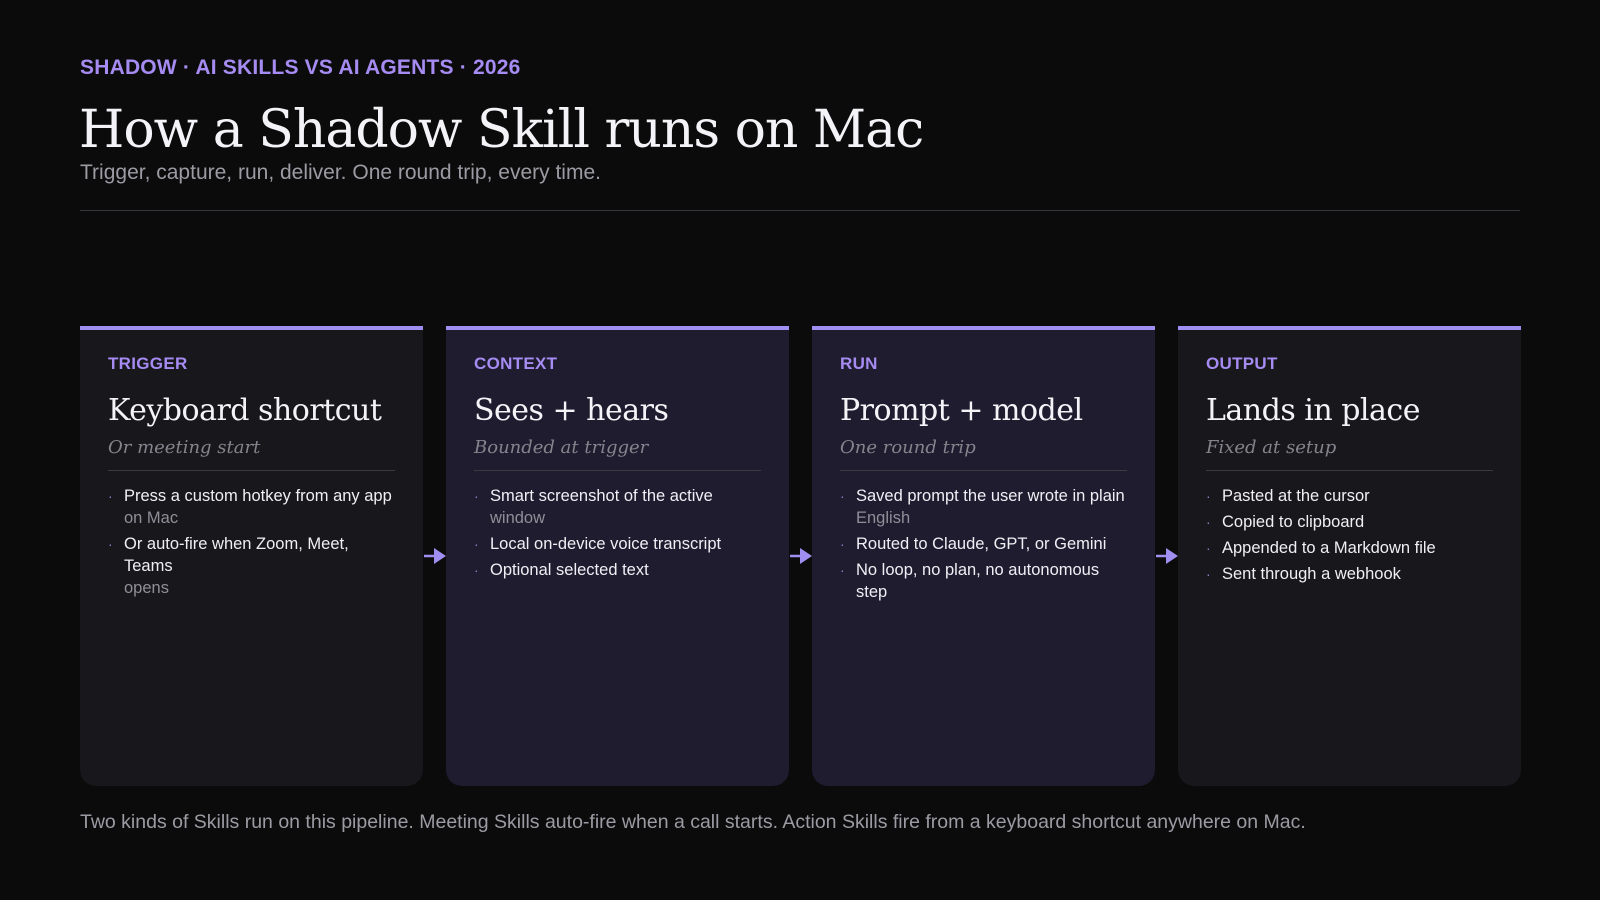 This screenshot has width=1600, height=900. What do you see at coordinates (146, 588) in the screenshot?
I see `bullet-continuation: opens` at bounding box center [146, 588].